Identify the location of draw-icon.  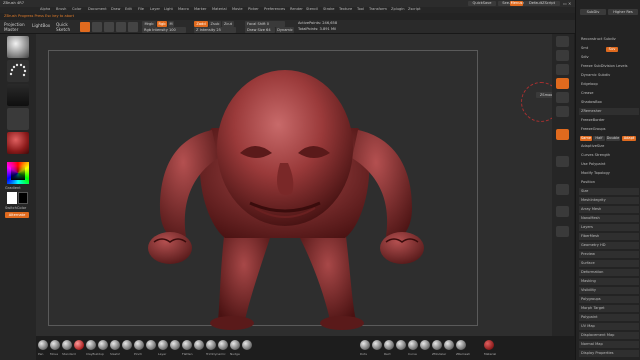
(97, 27).